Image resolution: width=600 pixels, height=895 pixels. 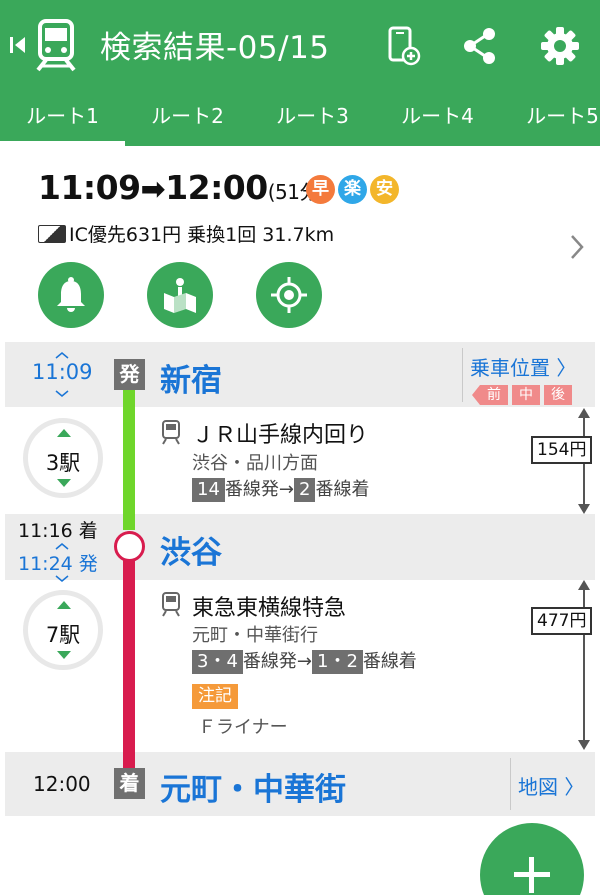 What do you see at coordinates (215, 696) in the screenshot?
I see `note-badge: 注記` at bounding box center [215, 696].